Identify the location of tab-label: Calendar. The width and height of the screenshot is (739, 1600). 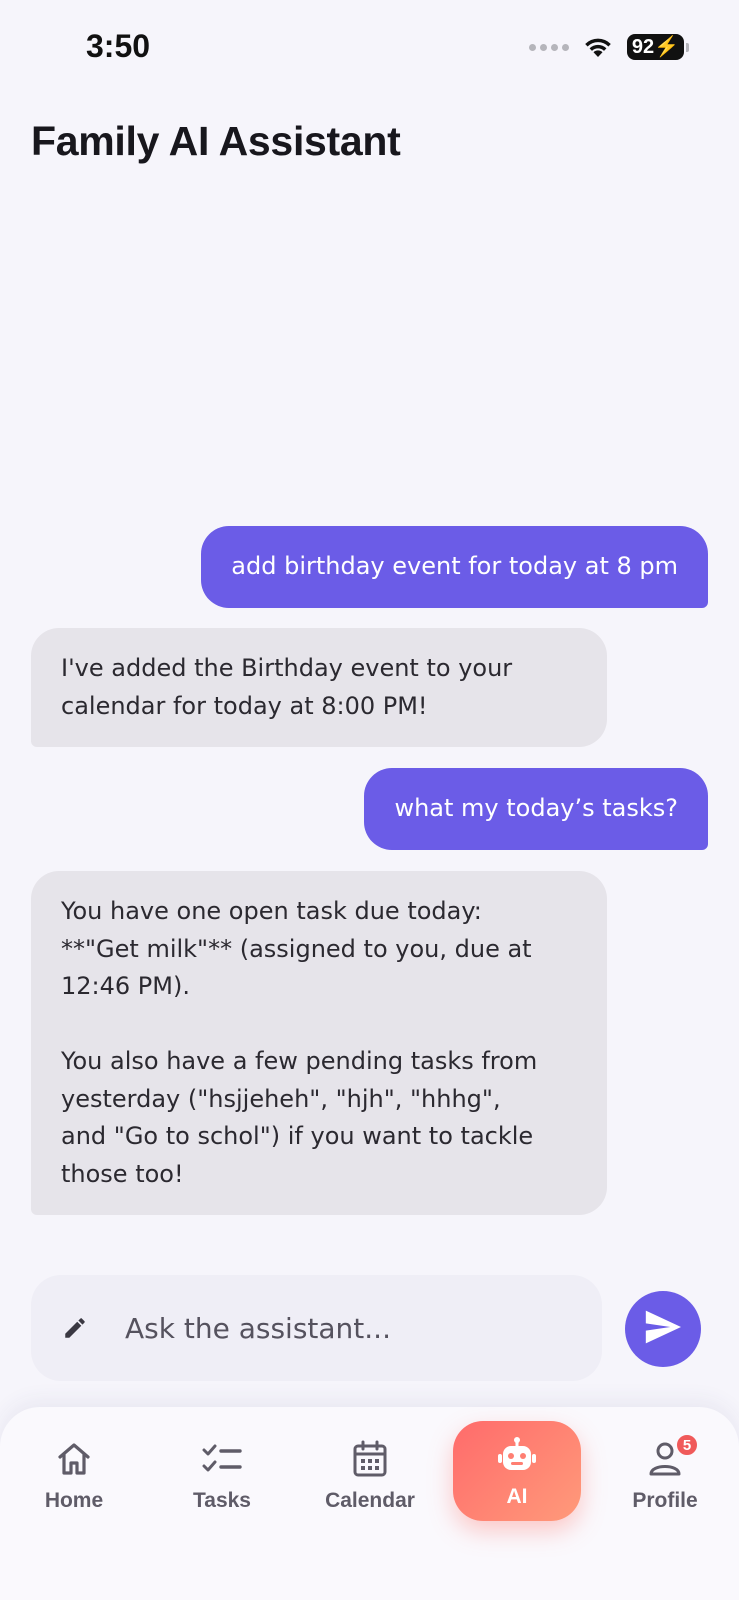
(370, 1500).